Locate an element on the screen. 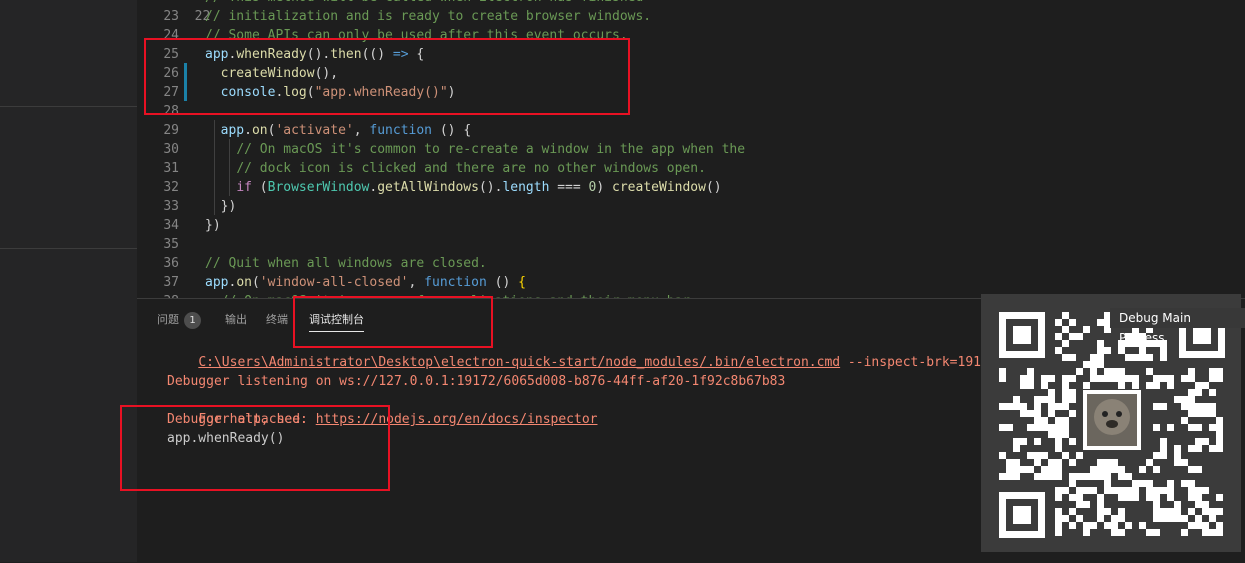  line-number: 35 is located at coordinates (171, 244).